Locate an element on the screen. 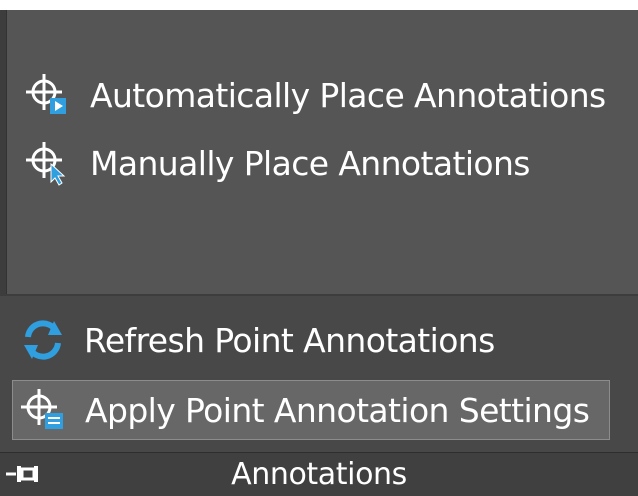 The height and width of the screenshot is (496, 638). apply-point-annotation-settings-label: Apply Point Annotation Settings is located at coordinates (337, 410).